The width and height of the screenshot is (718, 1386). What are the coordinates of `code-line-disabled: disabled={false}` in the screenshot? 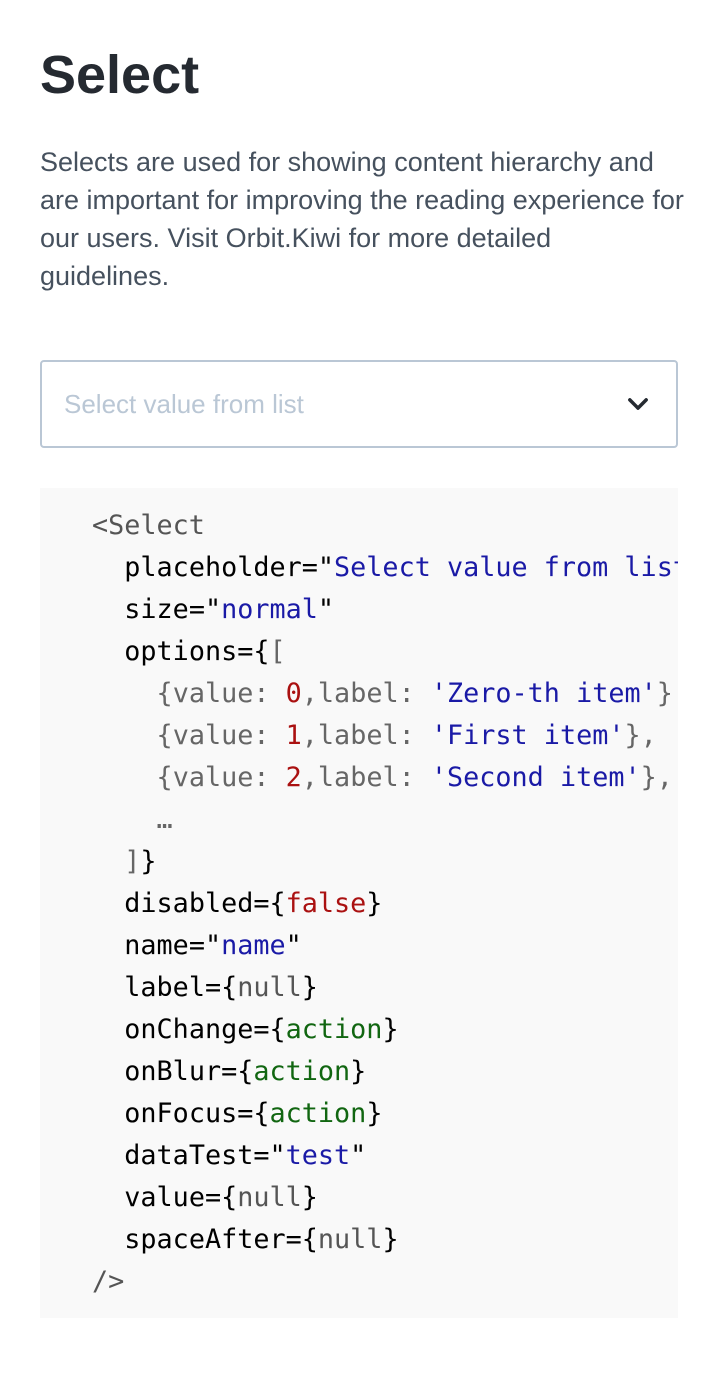 It's located at (253, 903).